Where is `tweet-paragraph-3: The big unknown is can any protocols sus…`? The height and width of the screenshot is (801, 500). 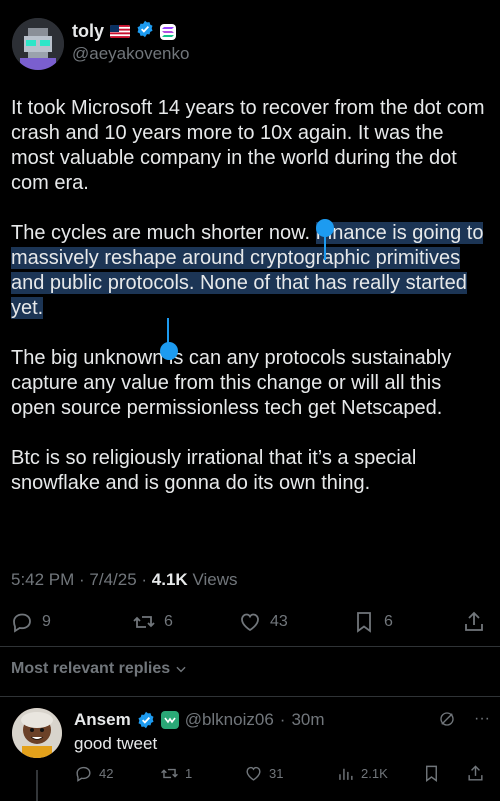 tweet-paragraph-3: The big unknown is can any protocols sus… is located at coordinates (231, 383).